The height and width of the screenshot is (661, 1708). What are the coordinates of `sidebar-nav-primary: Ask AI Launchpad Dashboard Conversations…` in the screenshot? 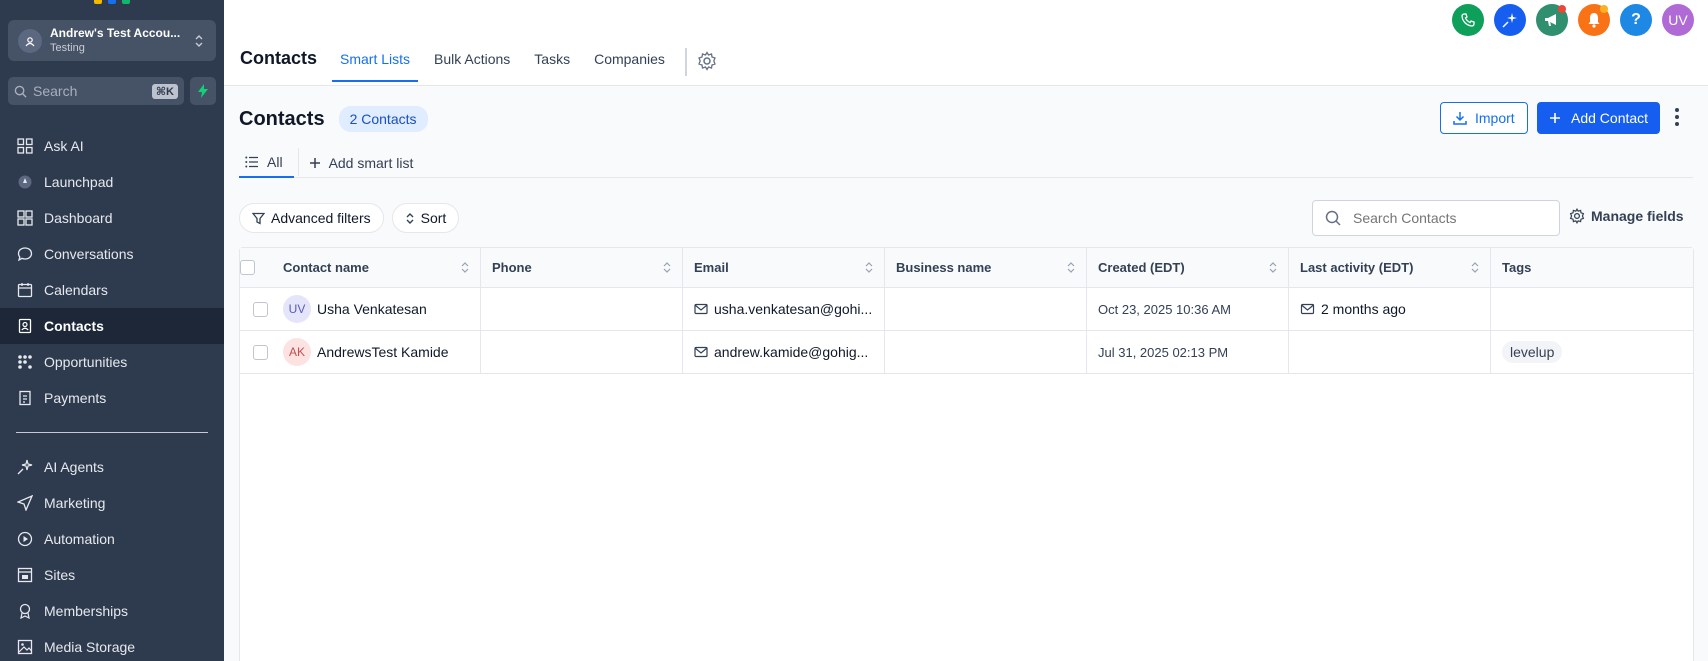 It's located at (112, 272).